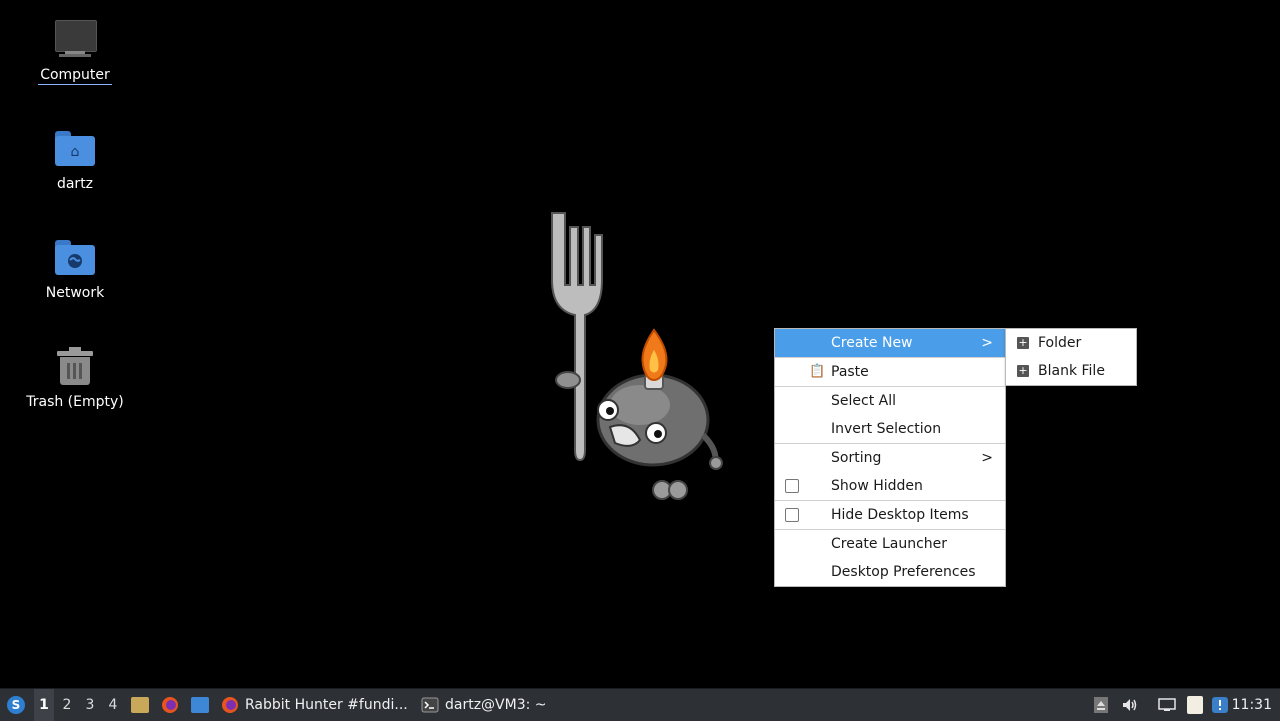 The width and height of the screenshot is (1280, 721). I want to click on desktop-icon-network: Network, so click(75, 269).